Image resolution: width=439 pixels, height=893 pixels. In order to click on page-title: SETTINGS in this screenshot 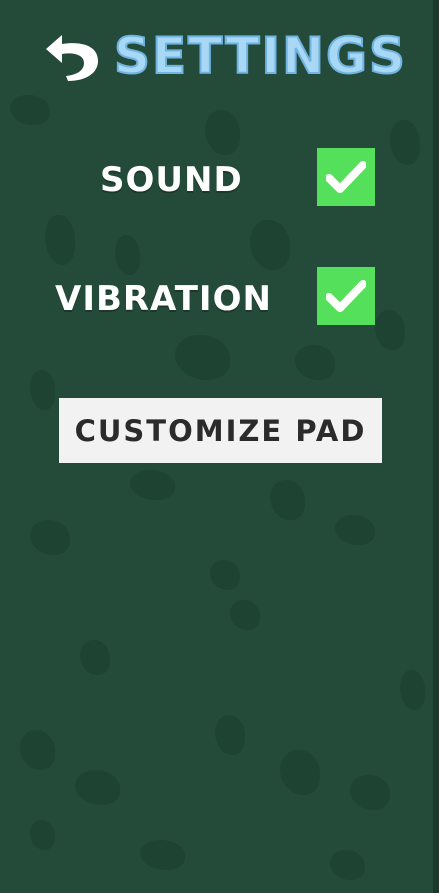, I will do `click(260, 56)`.